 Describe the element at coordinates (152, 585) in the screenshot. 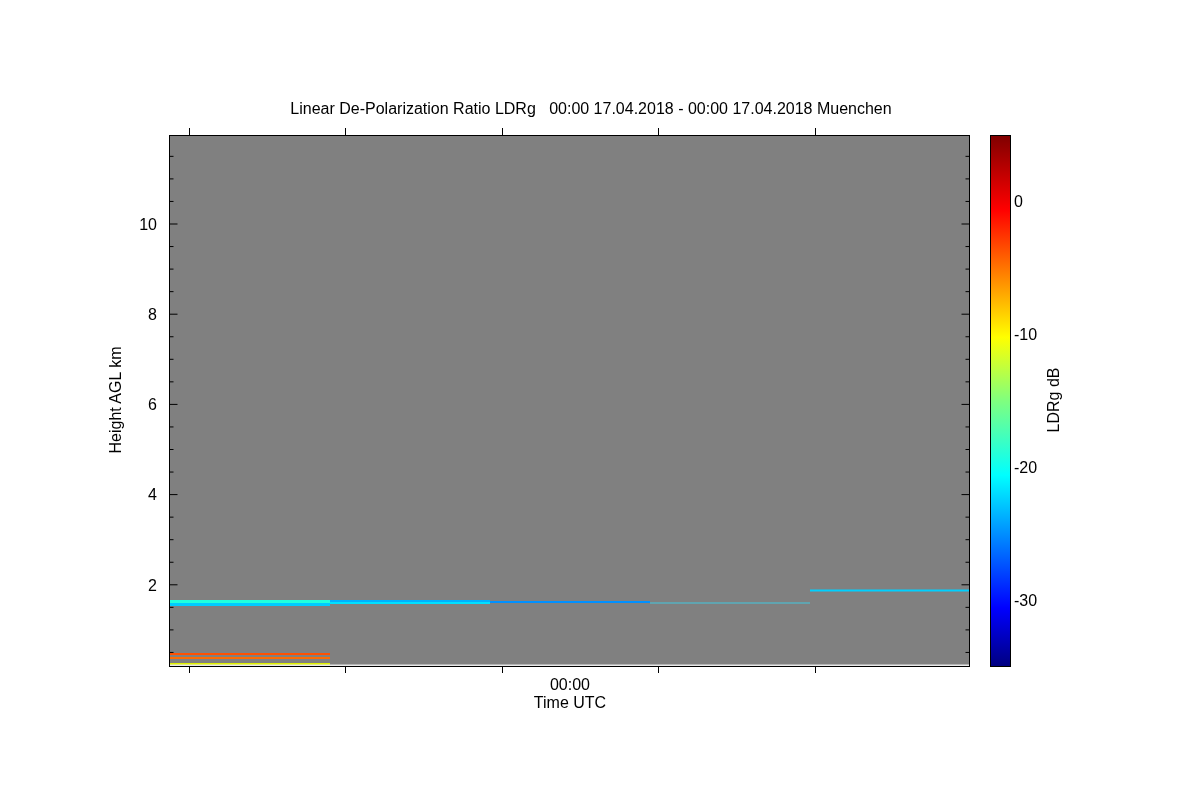

I see `y-tick-label: 2` at that location.